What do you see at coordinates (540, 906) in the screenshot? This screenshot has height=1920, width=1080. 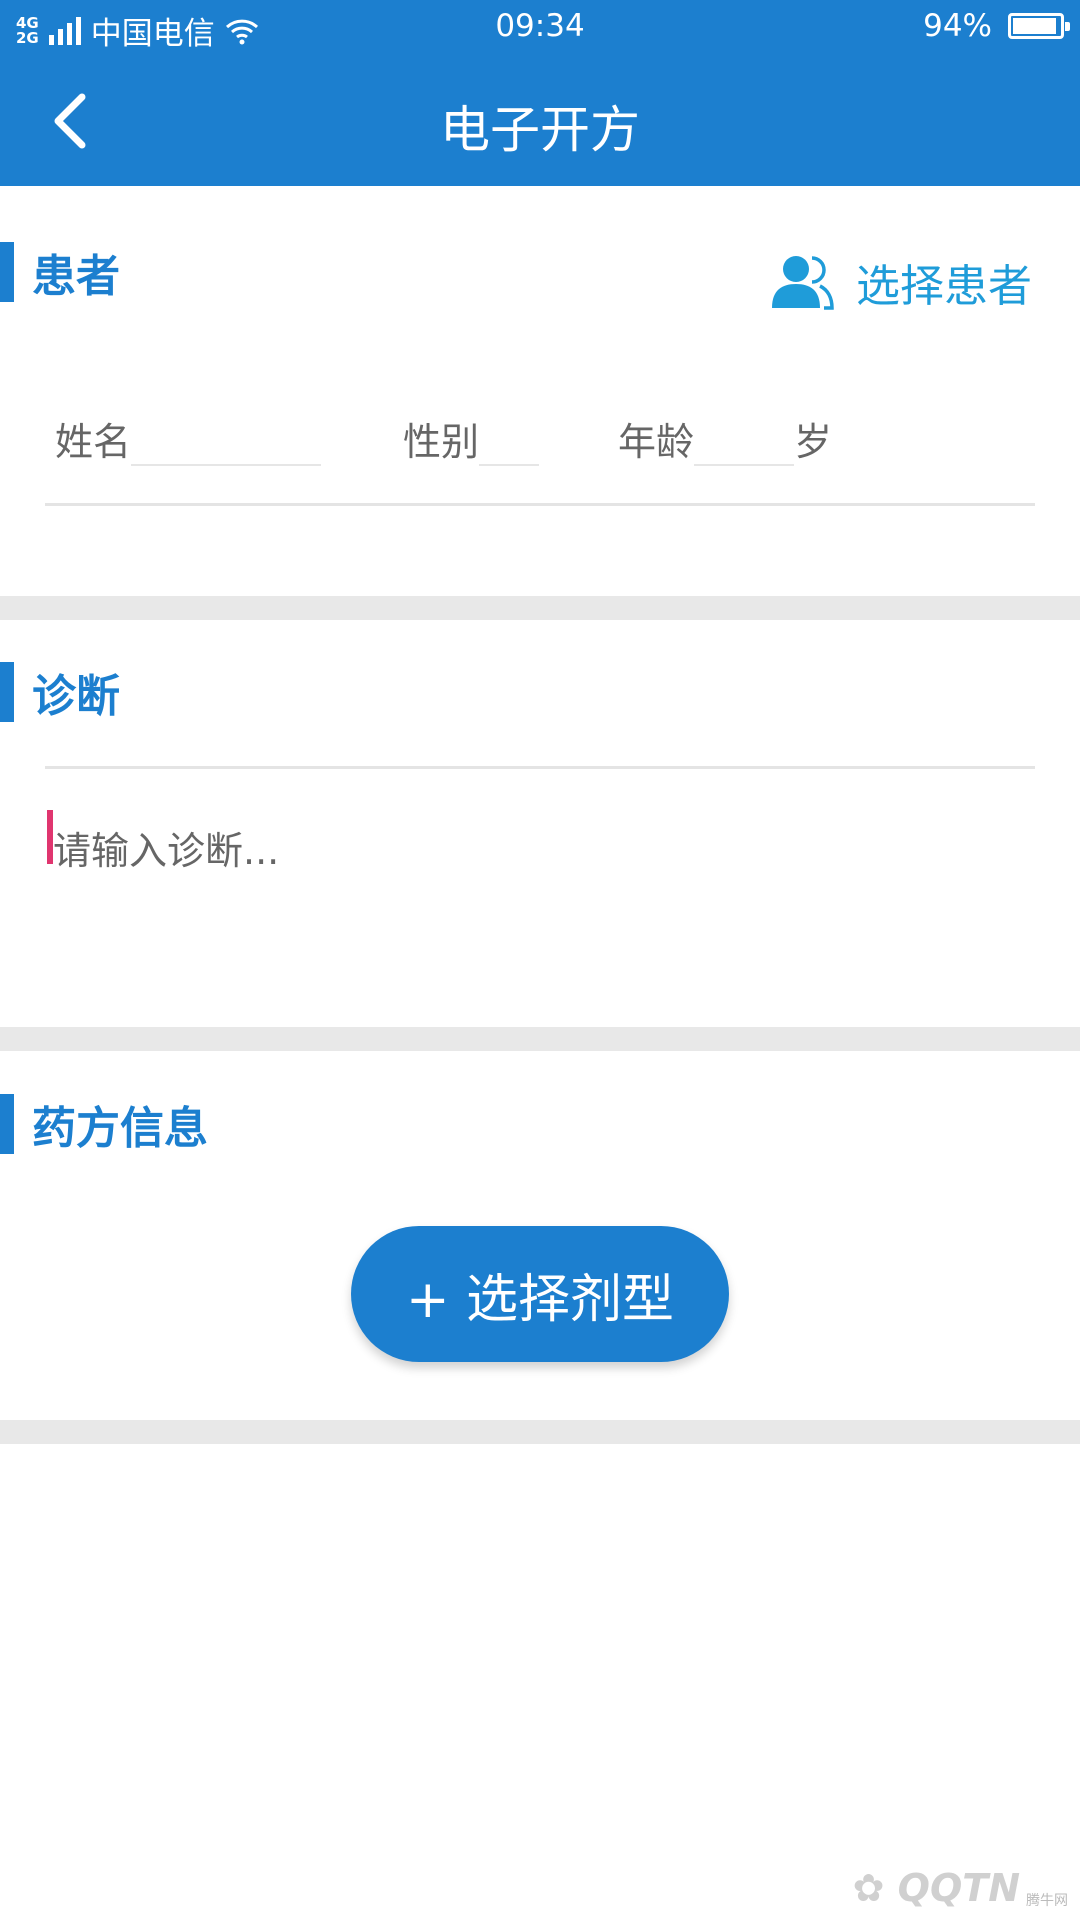 I see `diagnosis-input` at bounding box center [540, 906].